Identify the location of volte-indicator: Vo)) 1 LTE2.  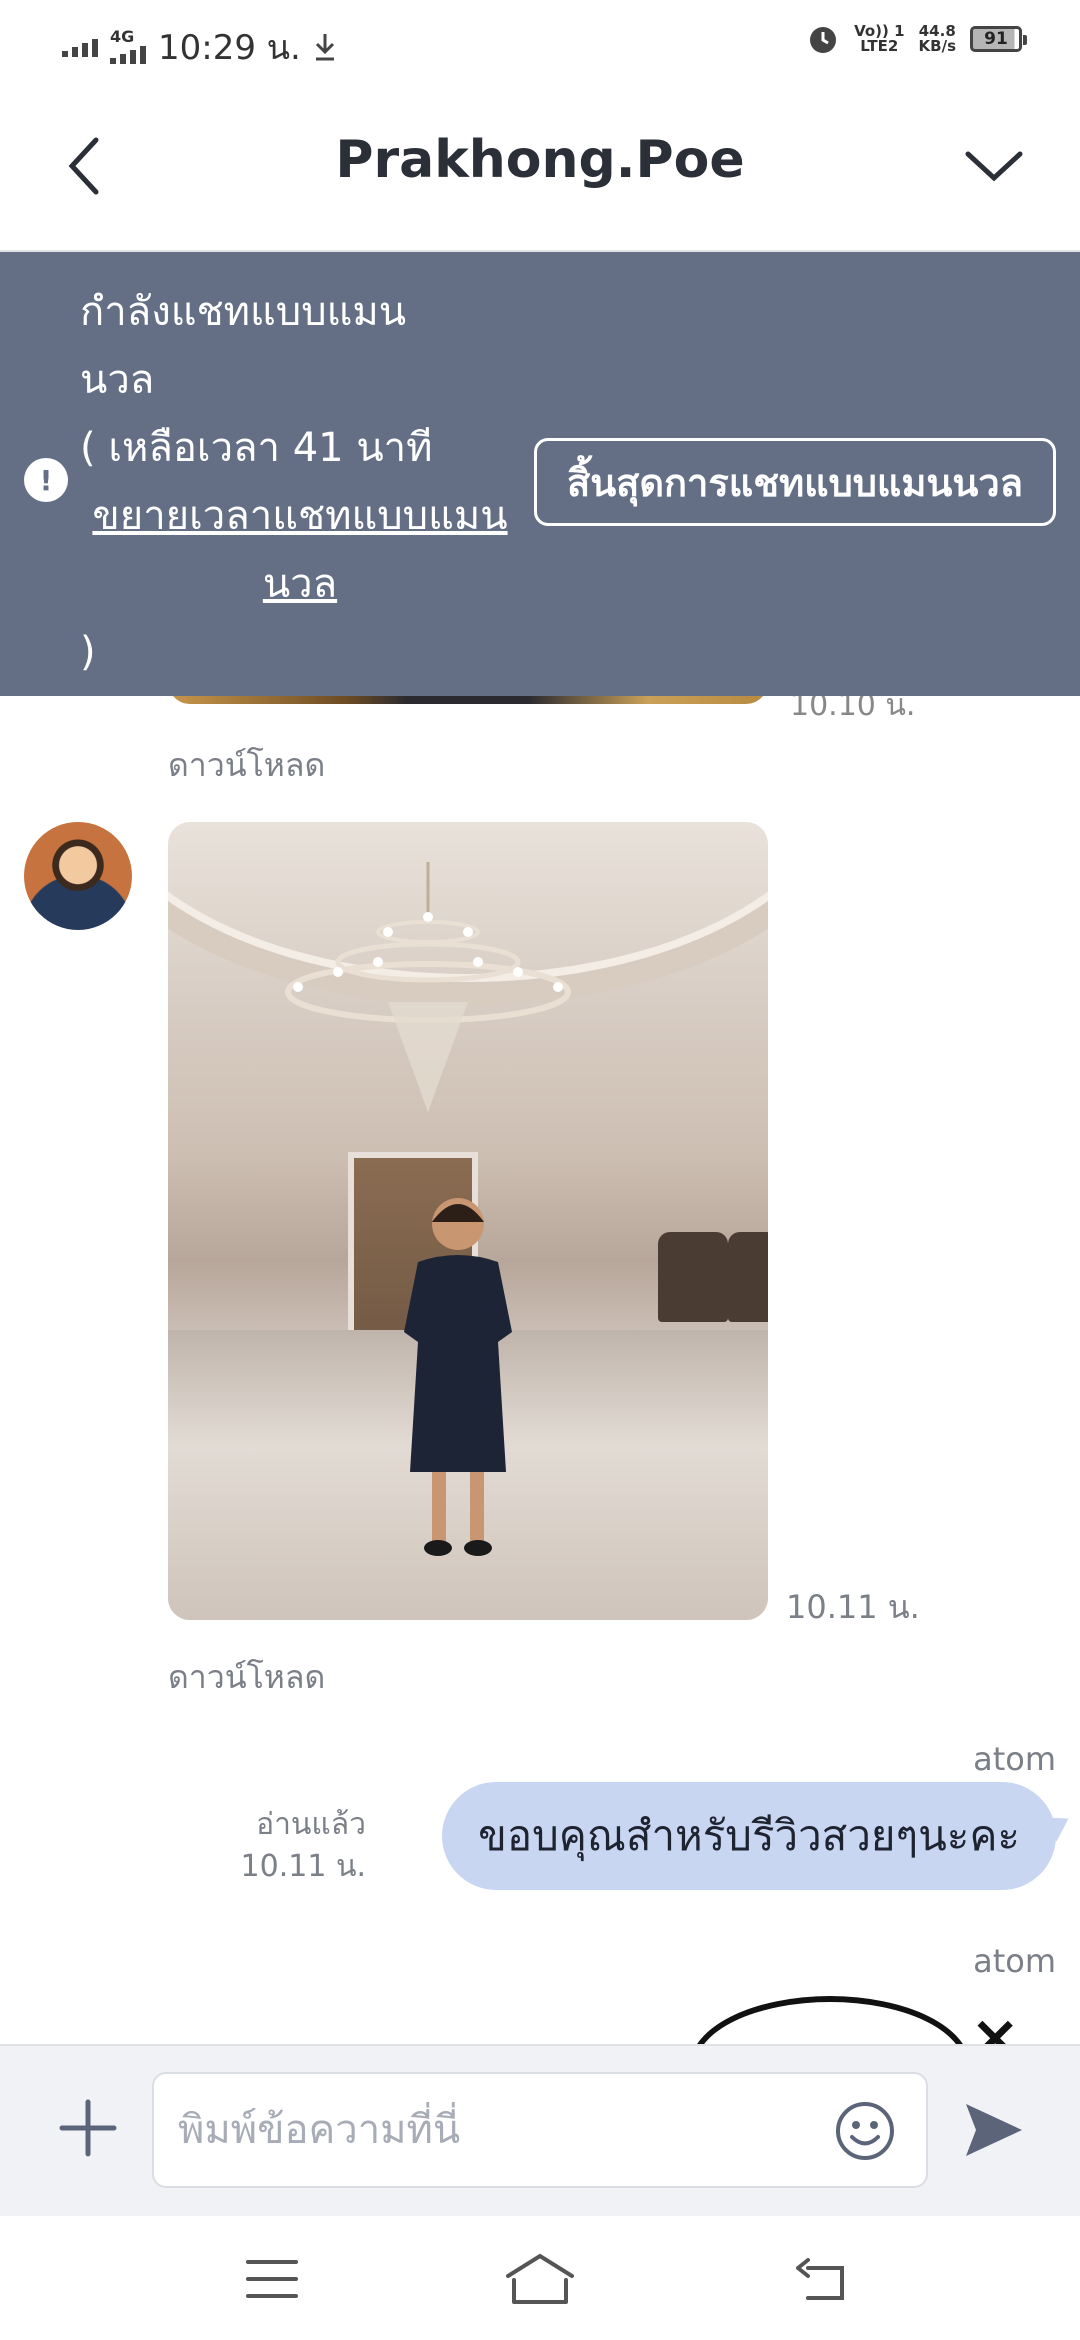
(879, 38).